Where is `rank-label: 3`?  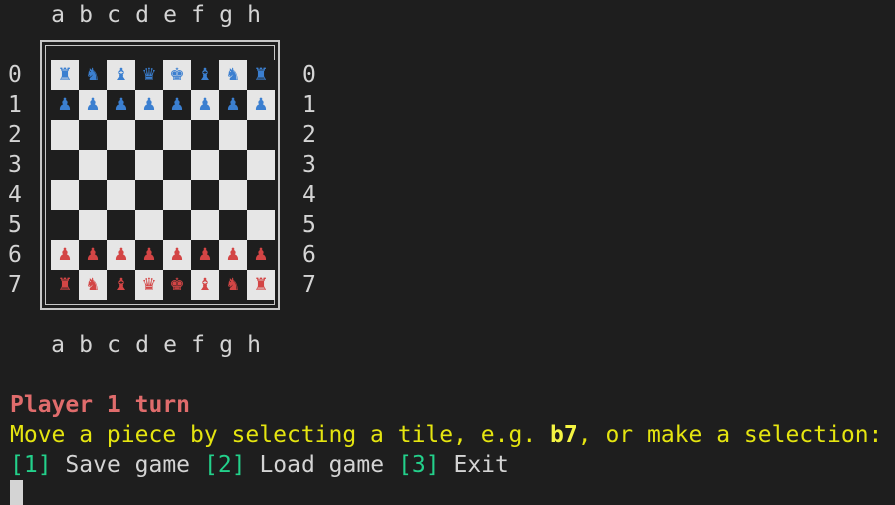
rank-label: 3 is located at coordinates (15, 165).